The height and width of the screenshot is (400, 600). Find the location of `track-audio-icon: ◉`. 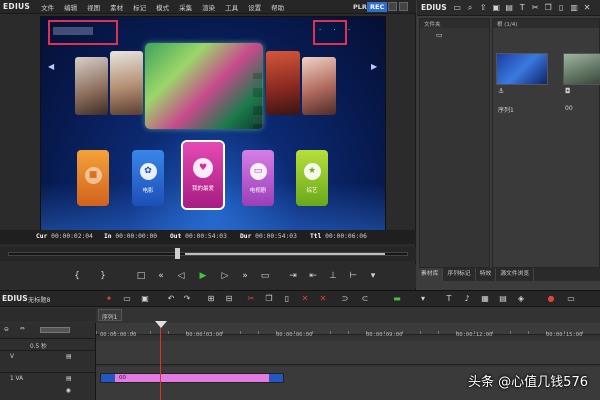

track-audio-icon: ◉ is located at coordinates (68, 391).